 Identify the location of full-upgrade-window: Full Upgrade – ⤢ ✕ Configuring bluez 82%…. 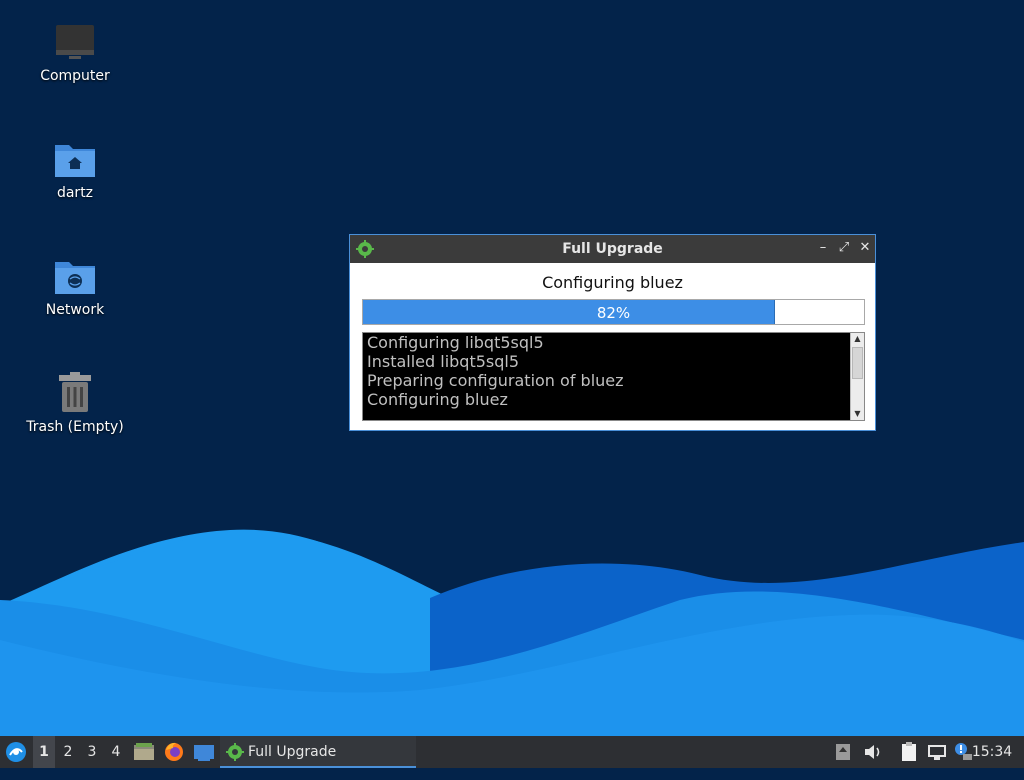
(612, 332).